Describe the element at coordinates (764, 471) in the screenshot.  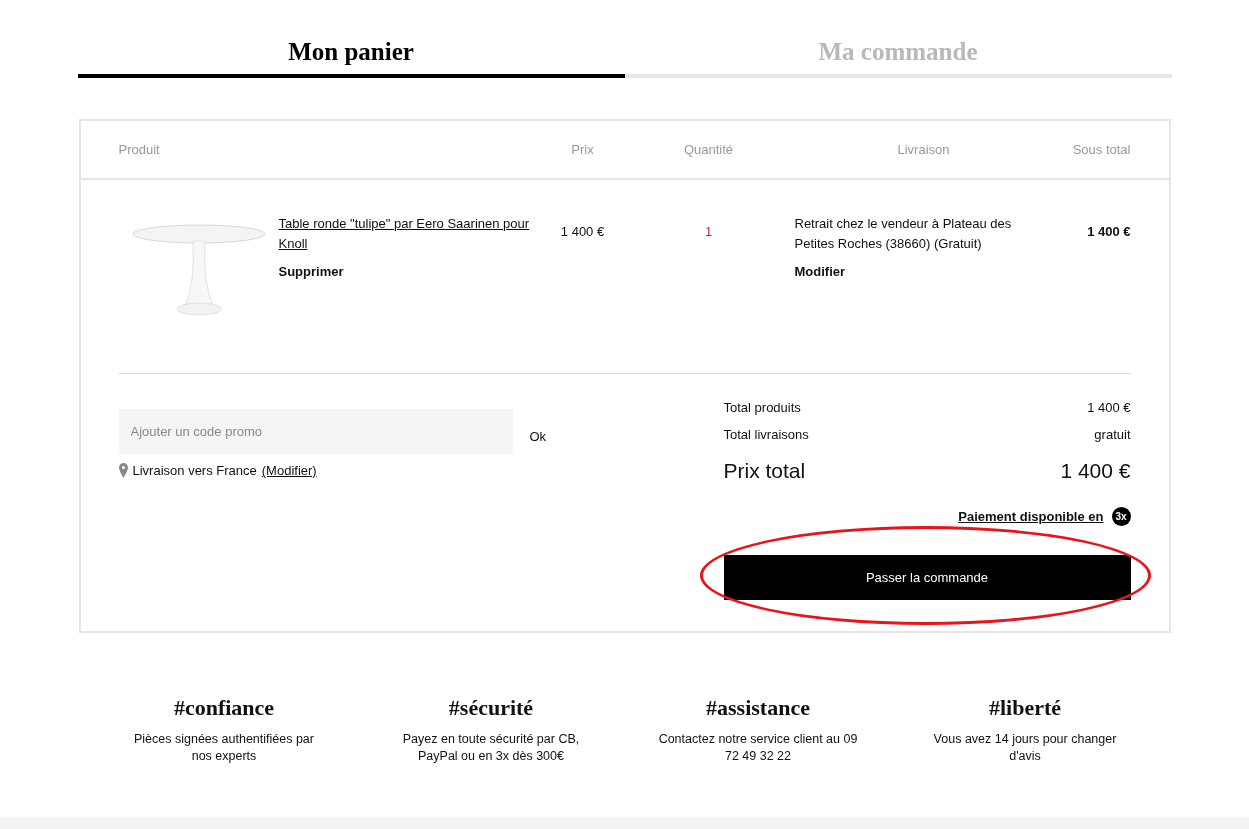
I see `grand-total-label: Prix total` at that location.